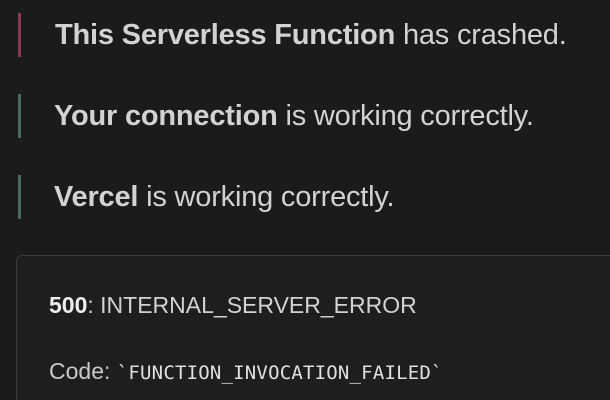  I want to click on connection-status-bold: Your connection, so click(166, 115).